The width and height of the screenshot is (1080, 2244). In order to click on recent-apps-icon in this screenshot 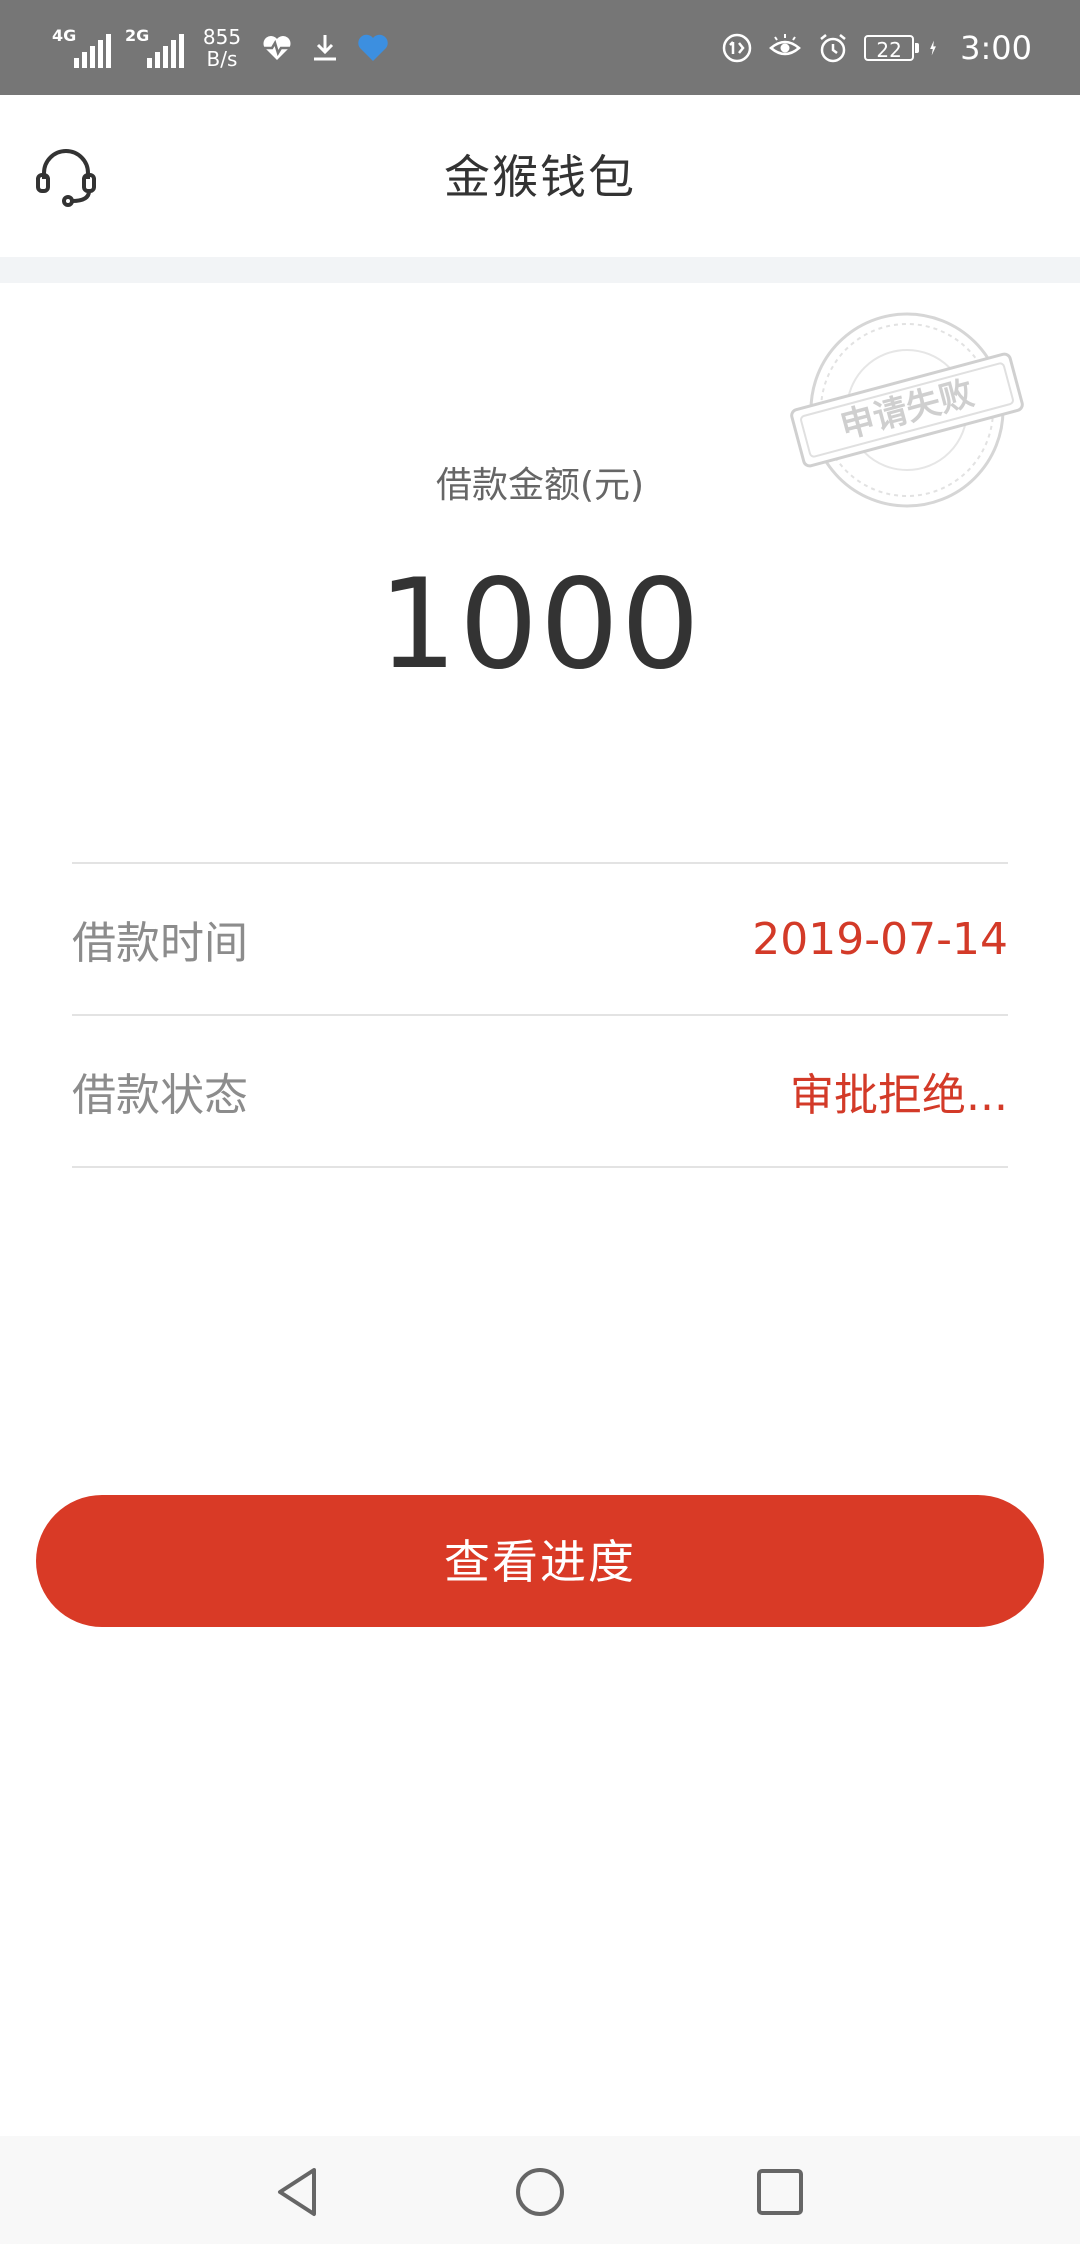, I will do `click(780, 2192)`.